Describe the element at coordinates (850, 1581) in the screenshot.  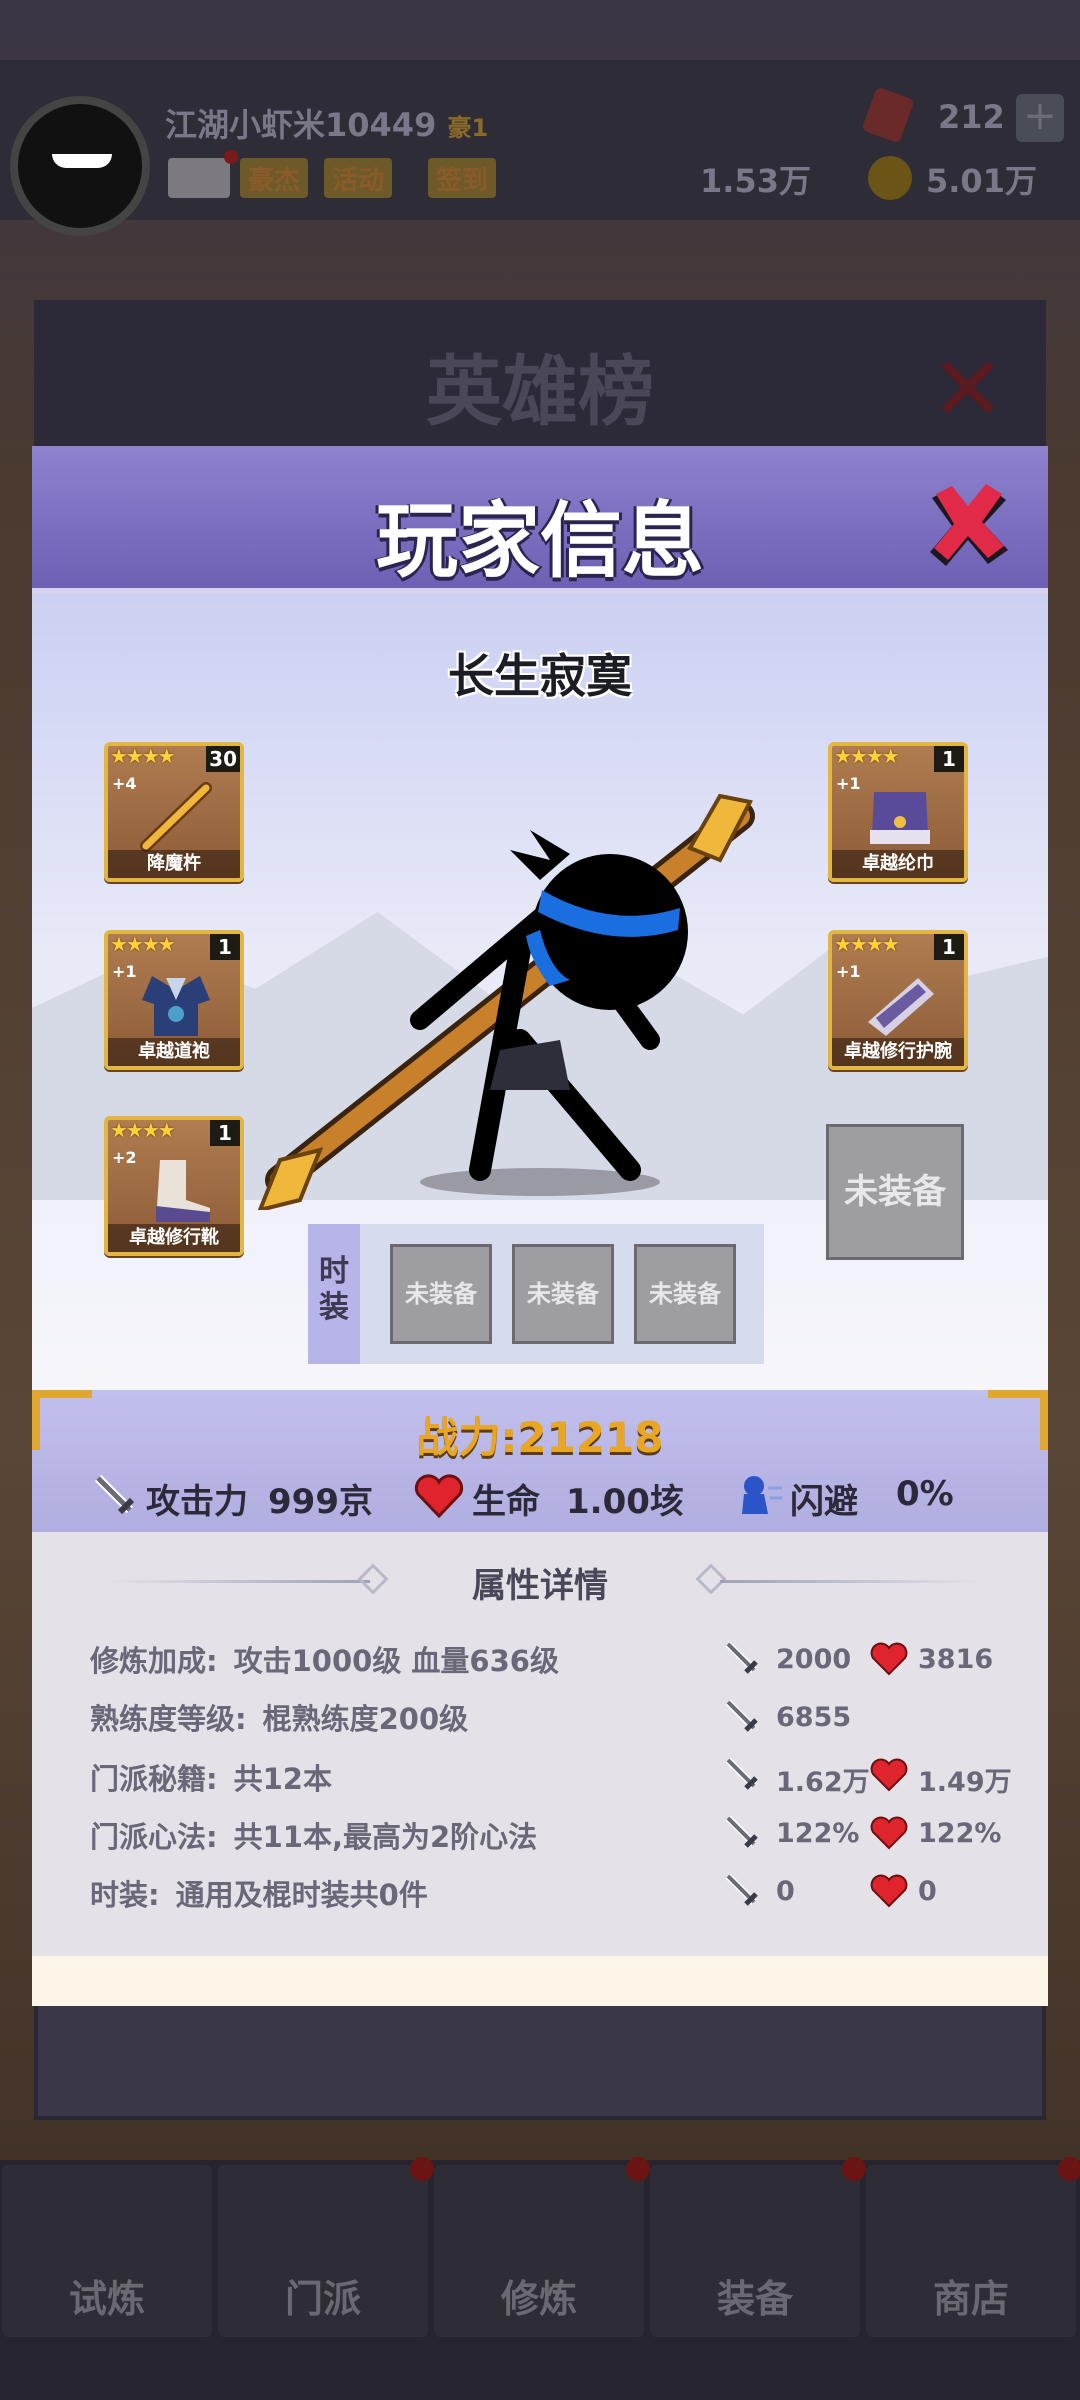
I see `divider-right` at that location.